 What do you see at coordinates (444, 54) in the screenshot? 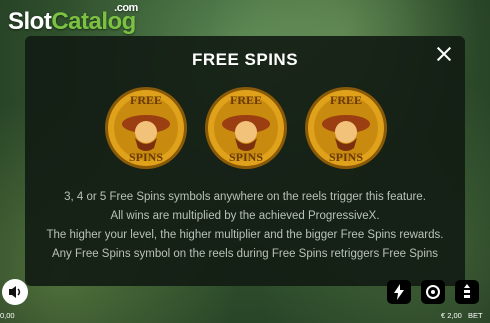
I see `close-icon` at bounding box center [444, 54].